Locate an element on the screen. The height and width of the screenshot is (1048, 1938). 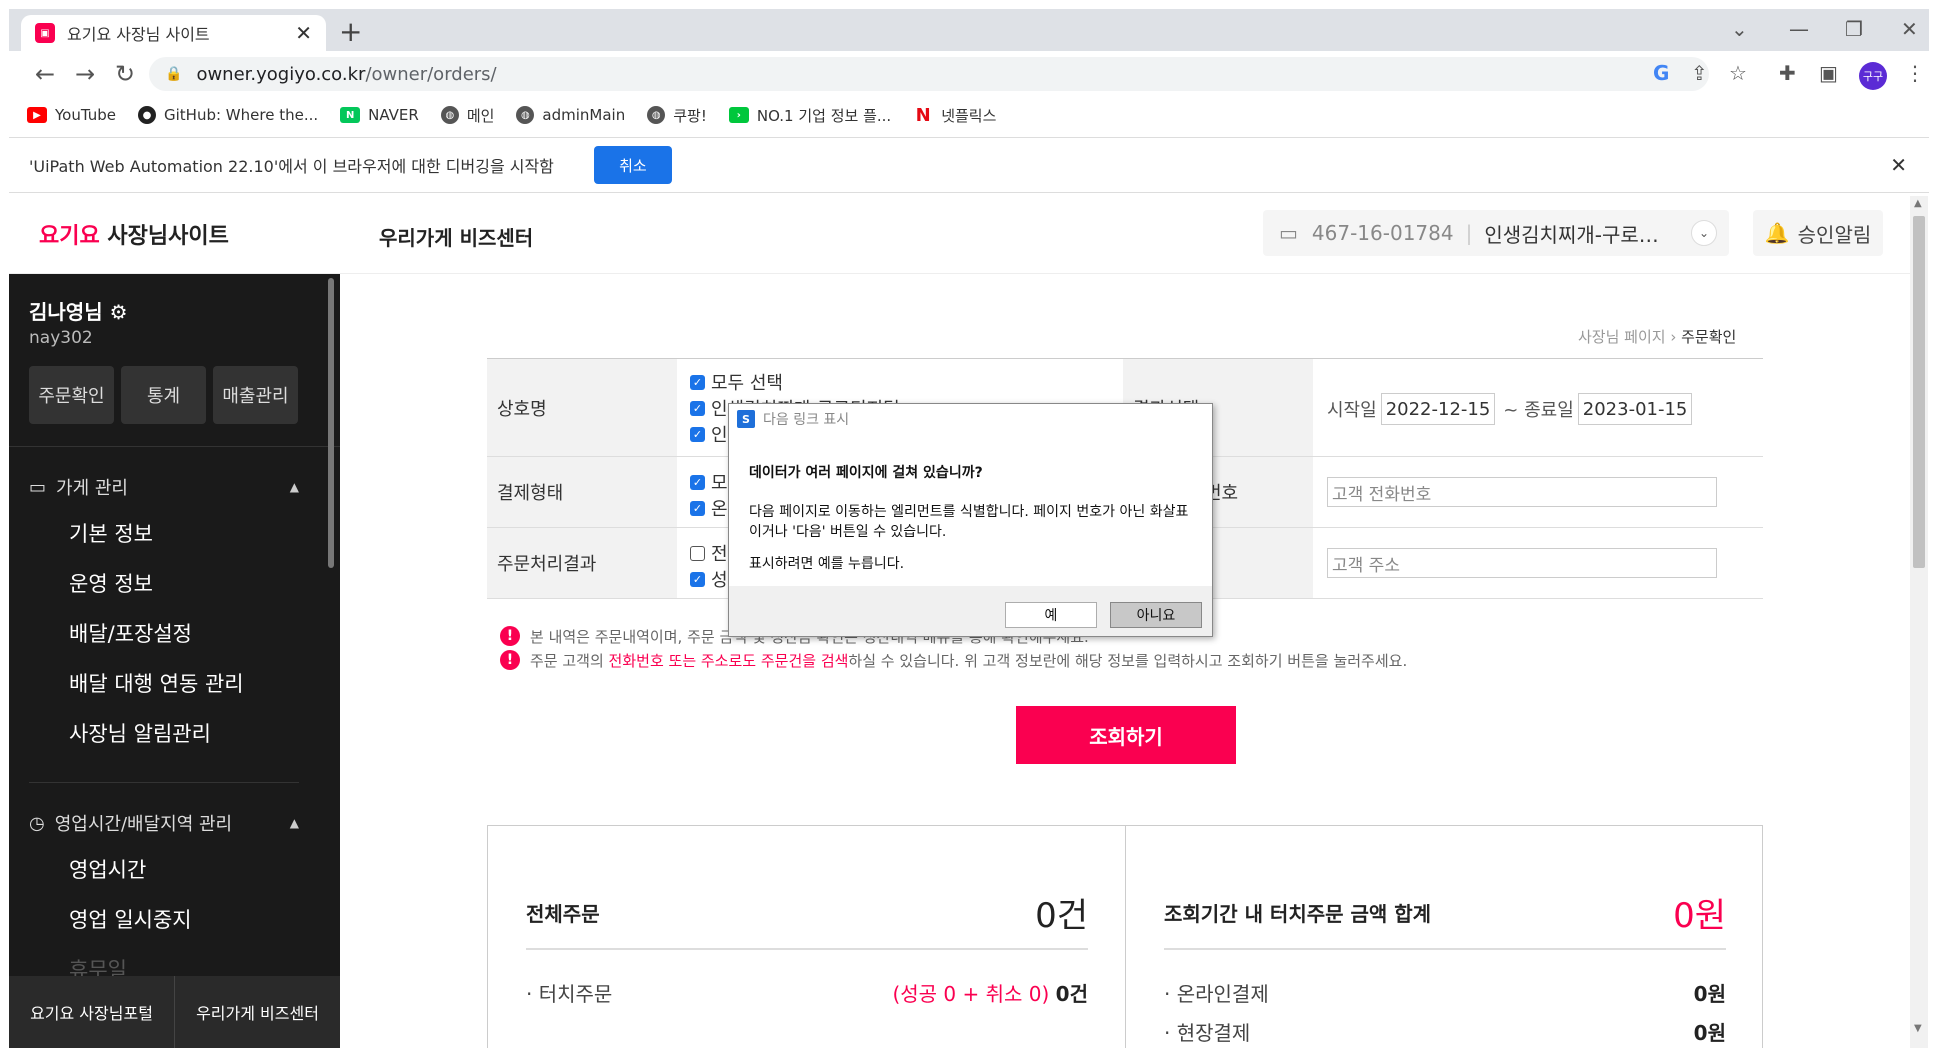
business-number: 467-16-01784 is located at coordinates (1382, 233).